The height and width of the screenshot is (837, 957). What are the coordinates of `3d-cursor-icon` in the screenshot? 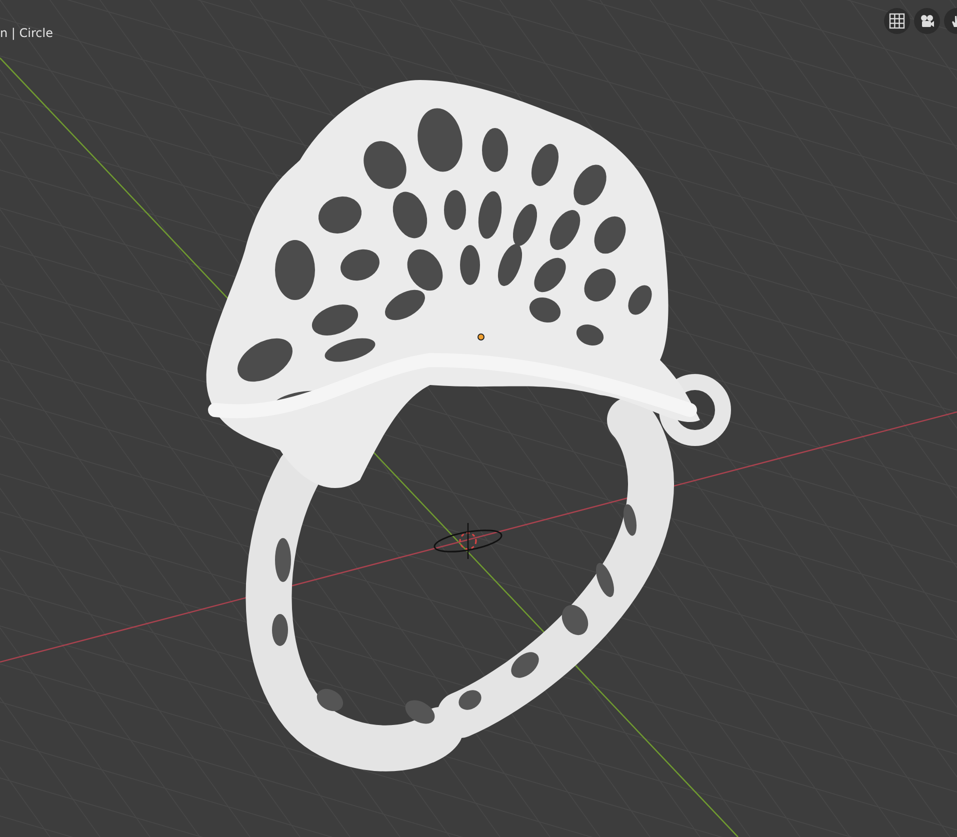 It's located at (468, 541).